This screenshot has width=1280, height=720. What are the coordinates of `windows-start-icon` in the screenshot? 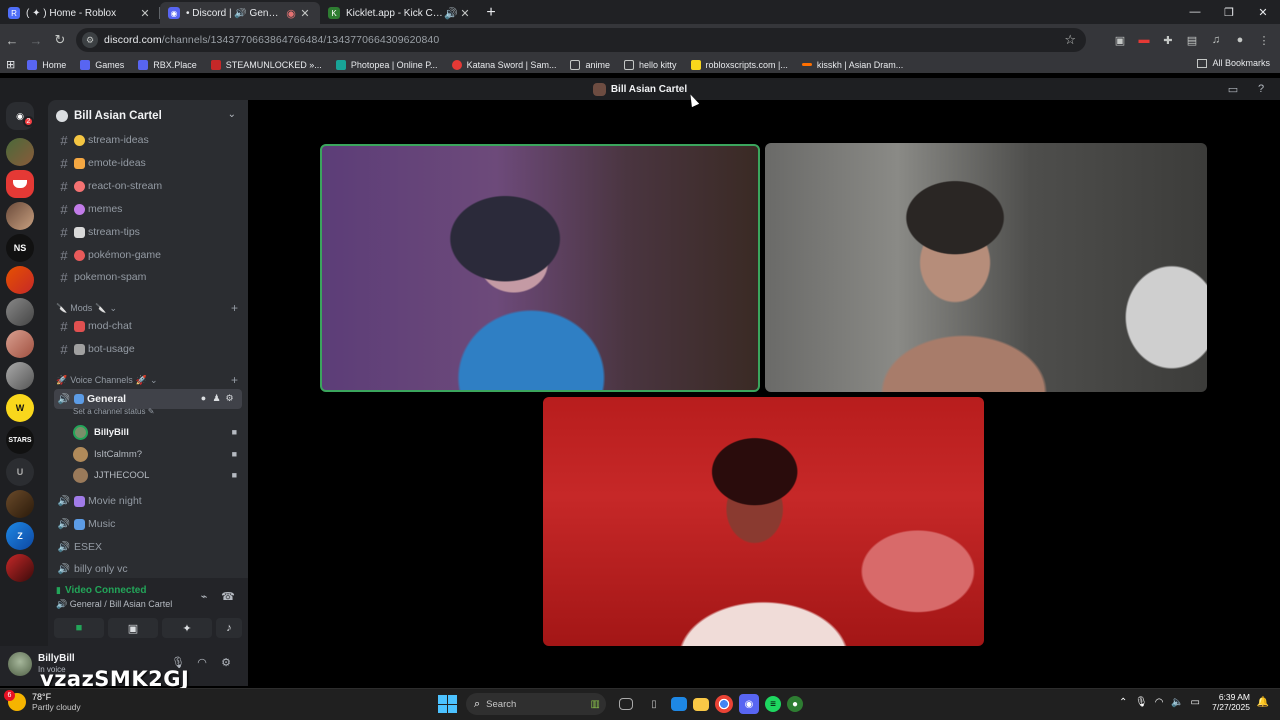 It's located at (447, 704).